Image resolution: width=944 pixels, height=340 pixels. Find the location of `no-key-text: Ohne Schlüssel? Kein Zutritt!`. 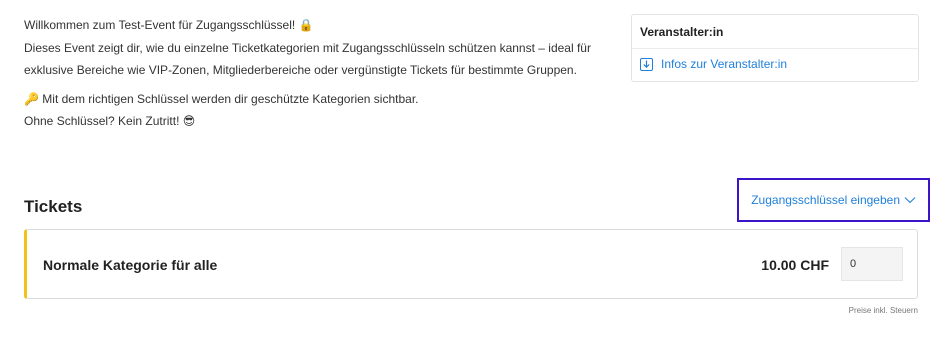

no-key-text: Ohne Schlüssel? Kein Zutritt! is located at coordinates (102, 121).